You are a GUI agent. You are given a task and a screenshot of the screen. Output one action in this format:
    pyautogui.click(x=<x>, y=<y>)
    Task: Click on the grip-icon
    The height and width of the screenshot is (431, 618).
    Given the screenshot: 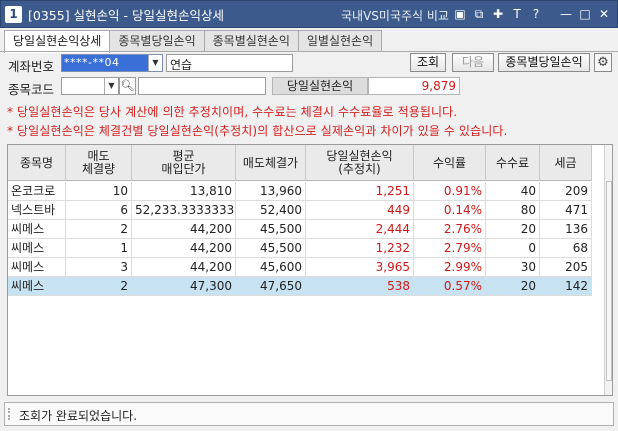 What is the action you would take?
    pyautogui.click(x=9, y=414)
    